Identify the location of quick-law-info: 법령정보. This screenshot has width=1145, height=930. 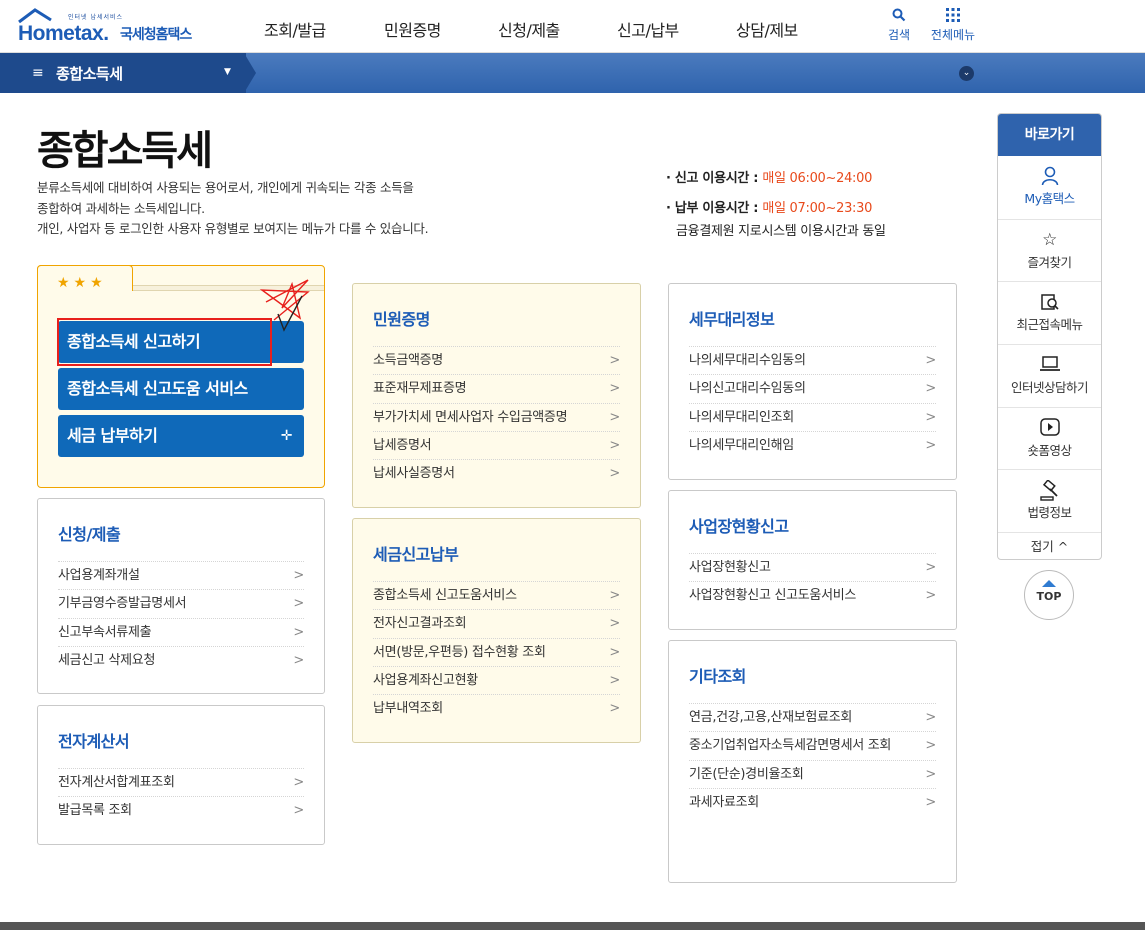
(1049, 500).